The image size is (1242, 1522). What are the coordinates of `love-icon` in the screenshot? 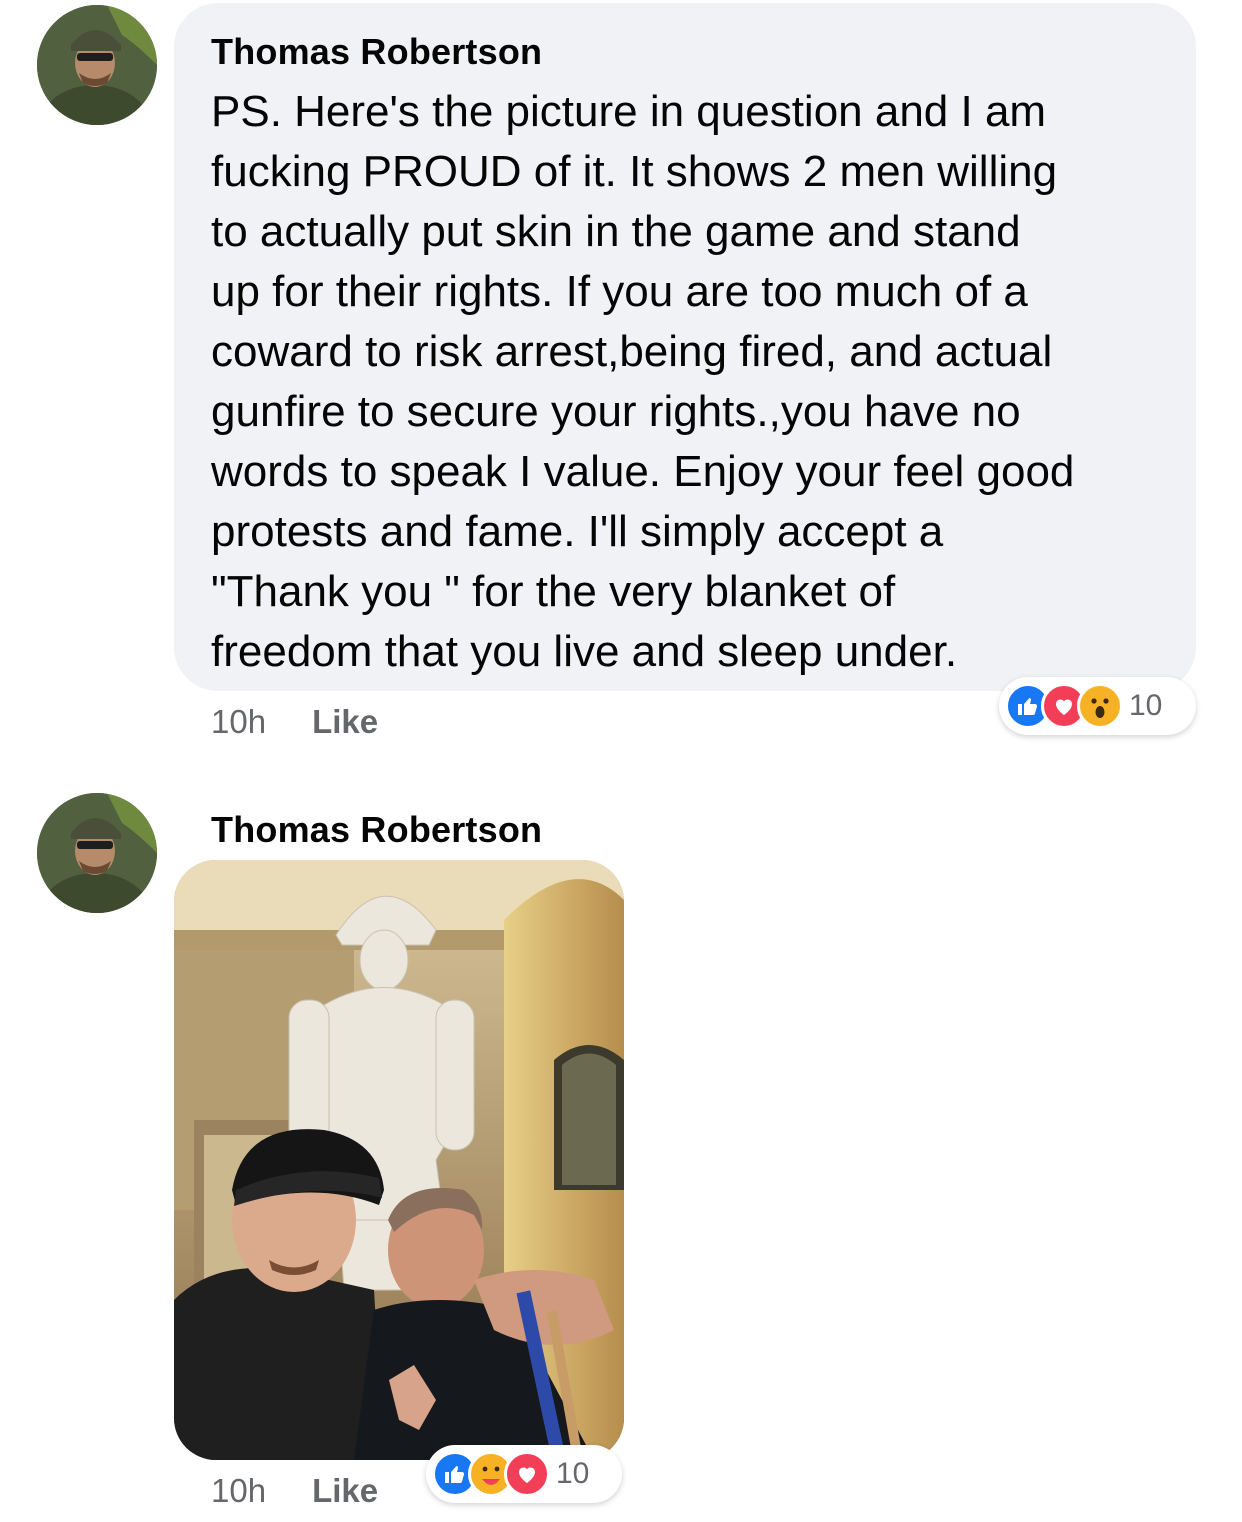 It's located at (527, 1474).